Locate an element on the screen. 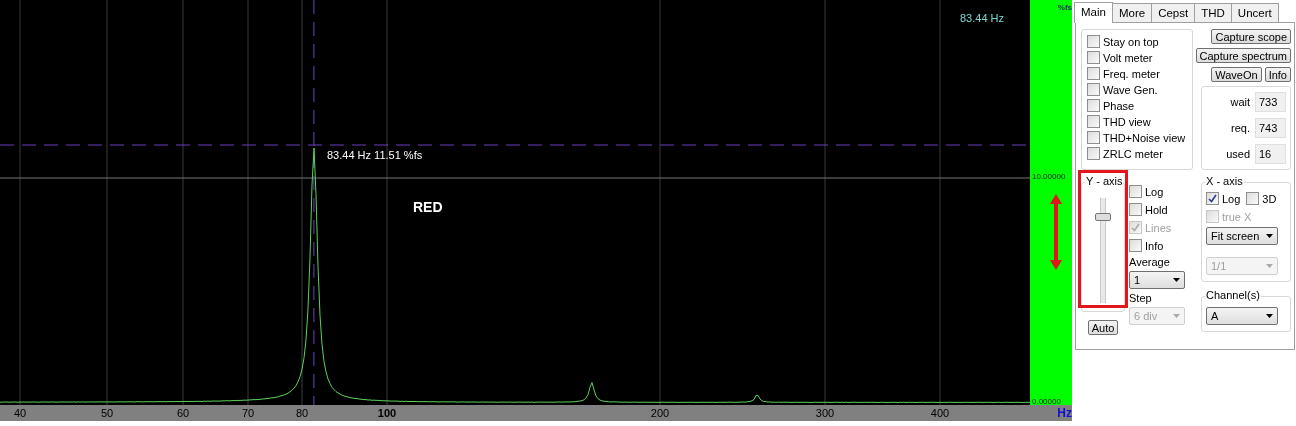 This screenshot has width=1296, height=426. tab: Main is located at coordinates (1093, 12).